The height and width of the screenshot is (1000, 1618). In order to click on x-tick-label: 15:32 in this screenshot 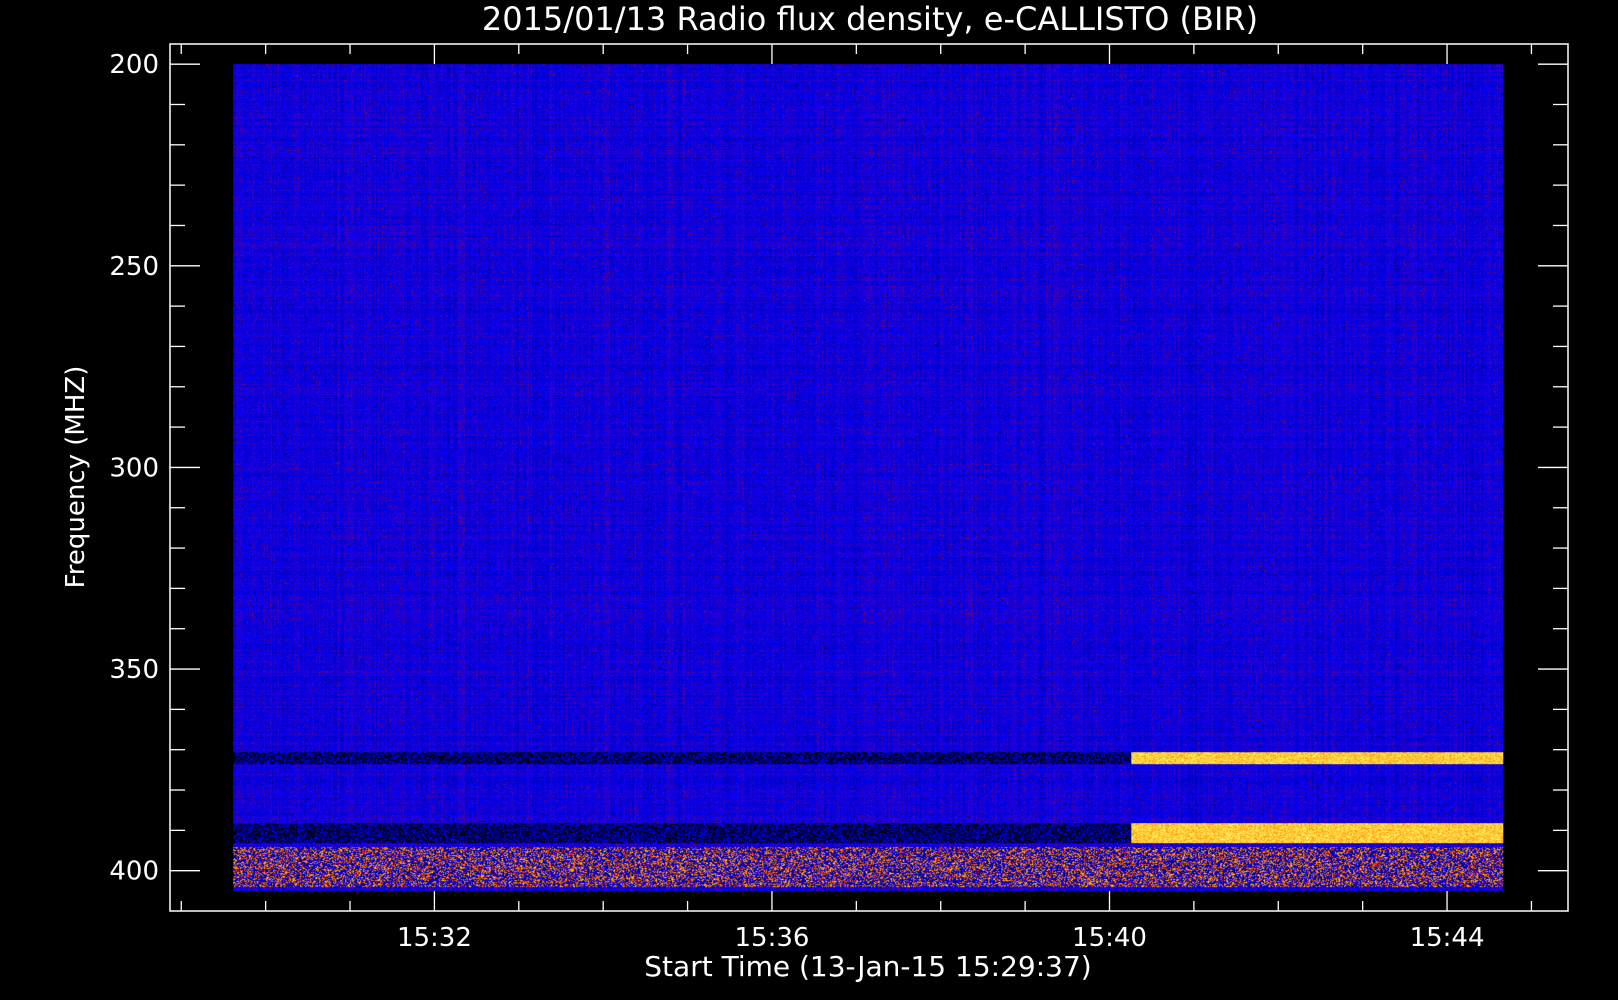, I will do `click(434, 938)`.